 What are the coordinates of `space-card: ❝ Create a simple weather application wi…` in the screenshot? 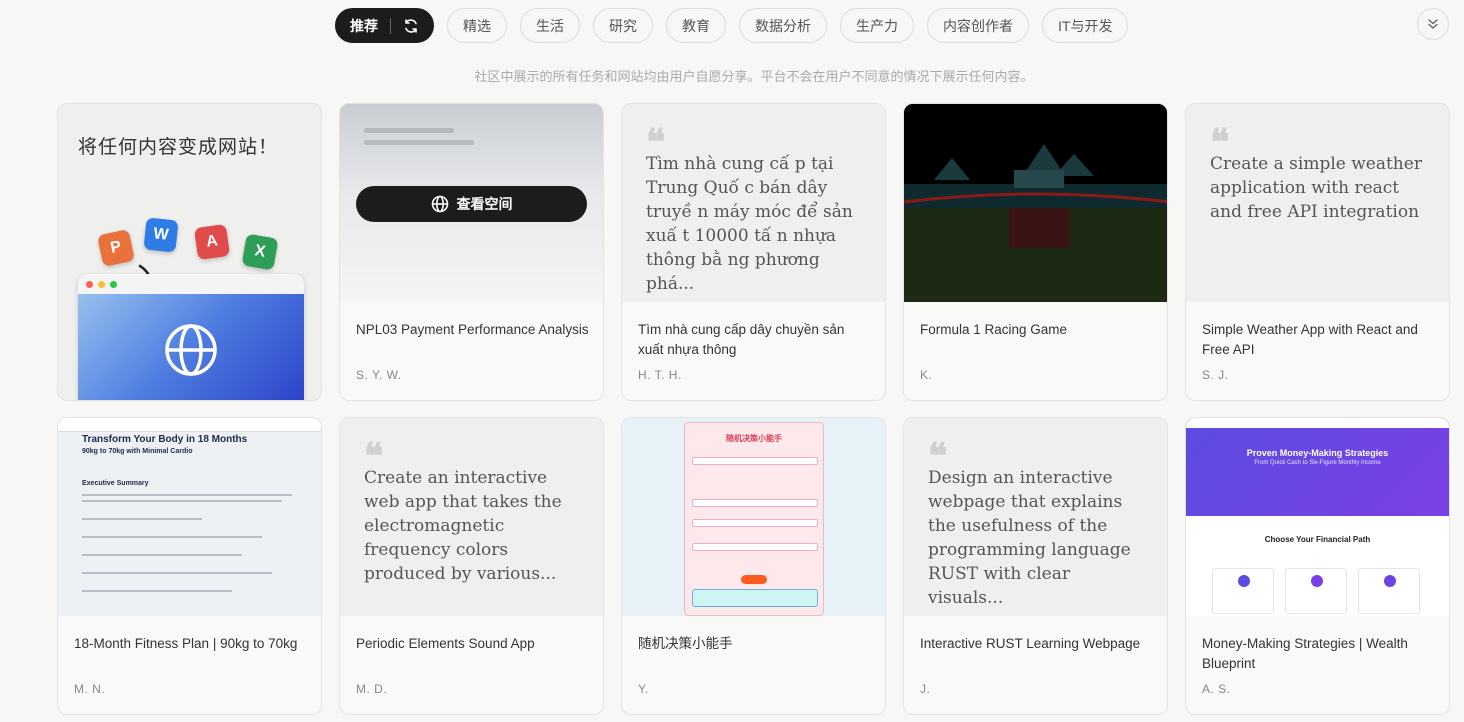 It's located at (1317, 252).